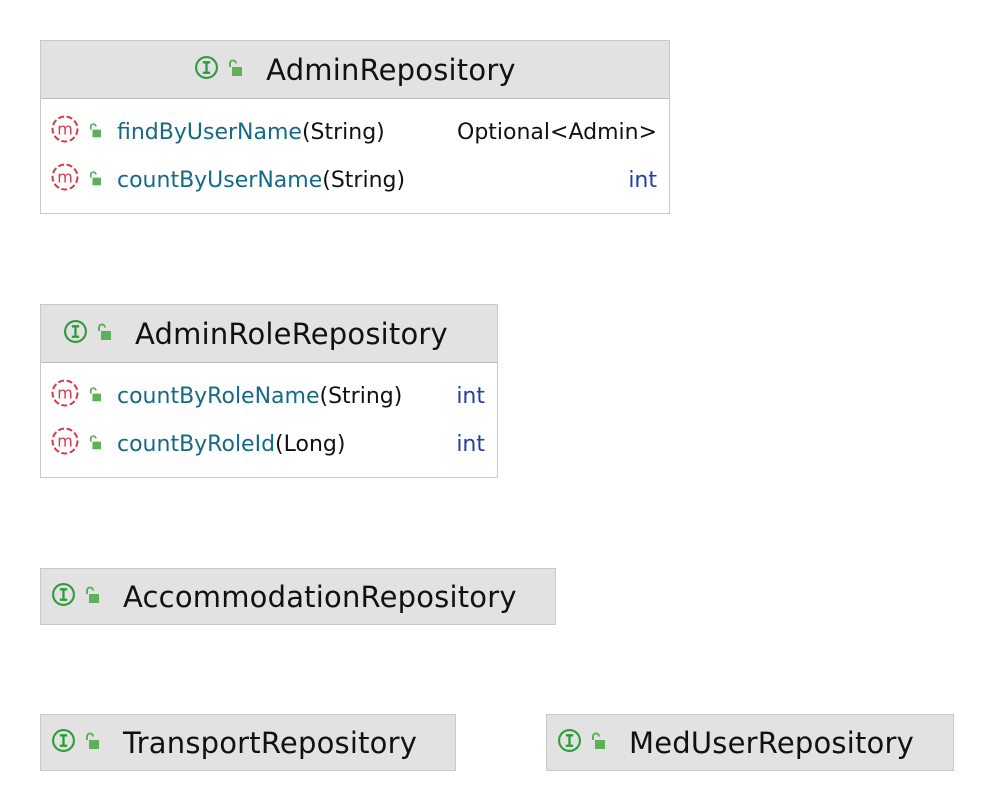 Image resolution: width=994 pixels, height=810 pixels. What do you see at coordinates (220, 180) in the screenshot?
I see `method-name: countByUserName` at bounding box center [220, 180].